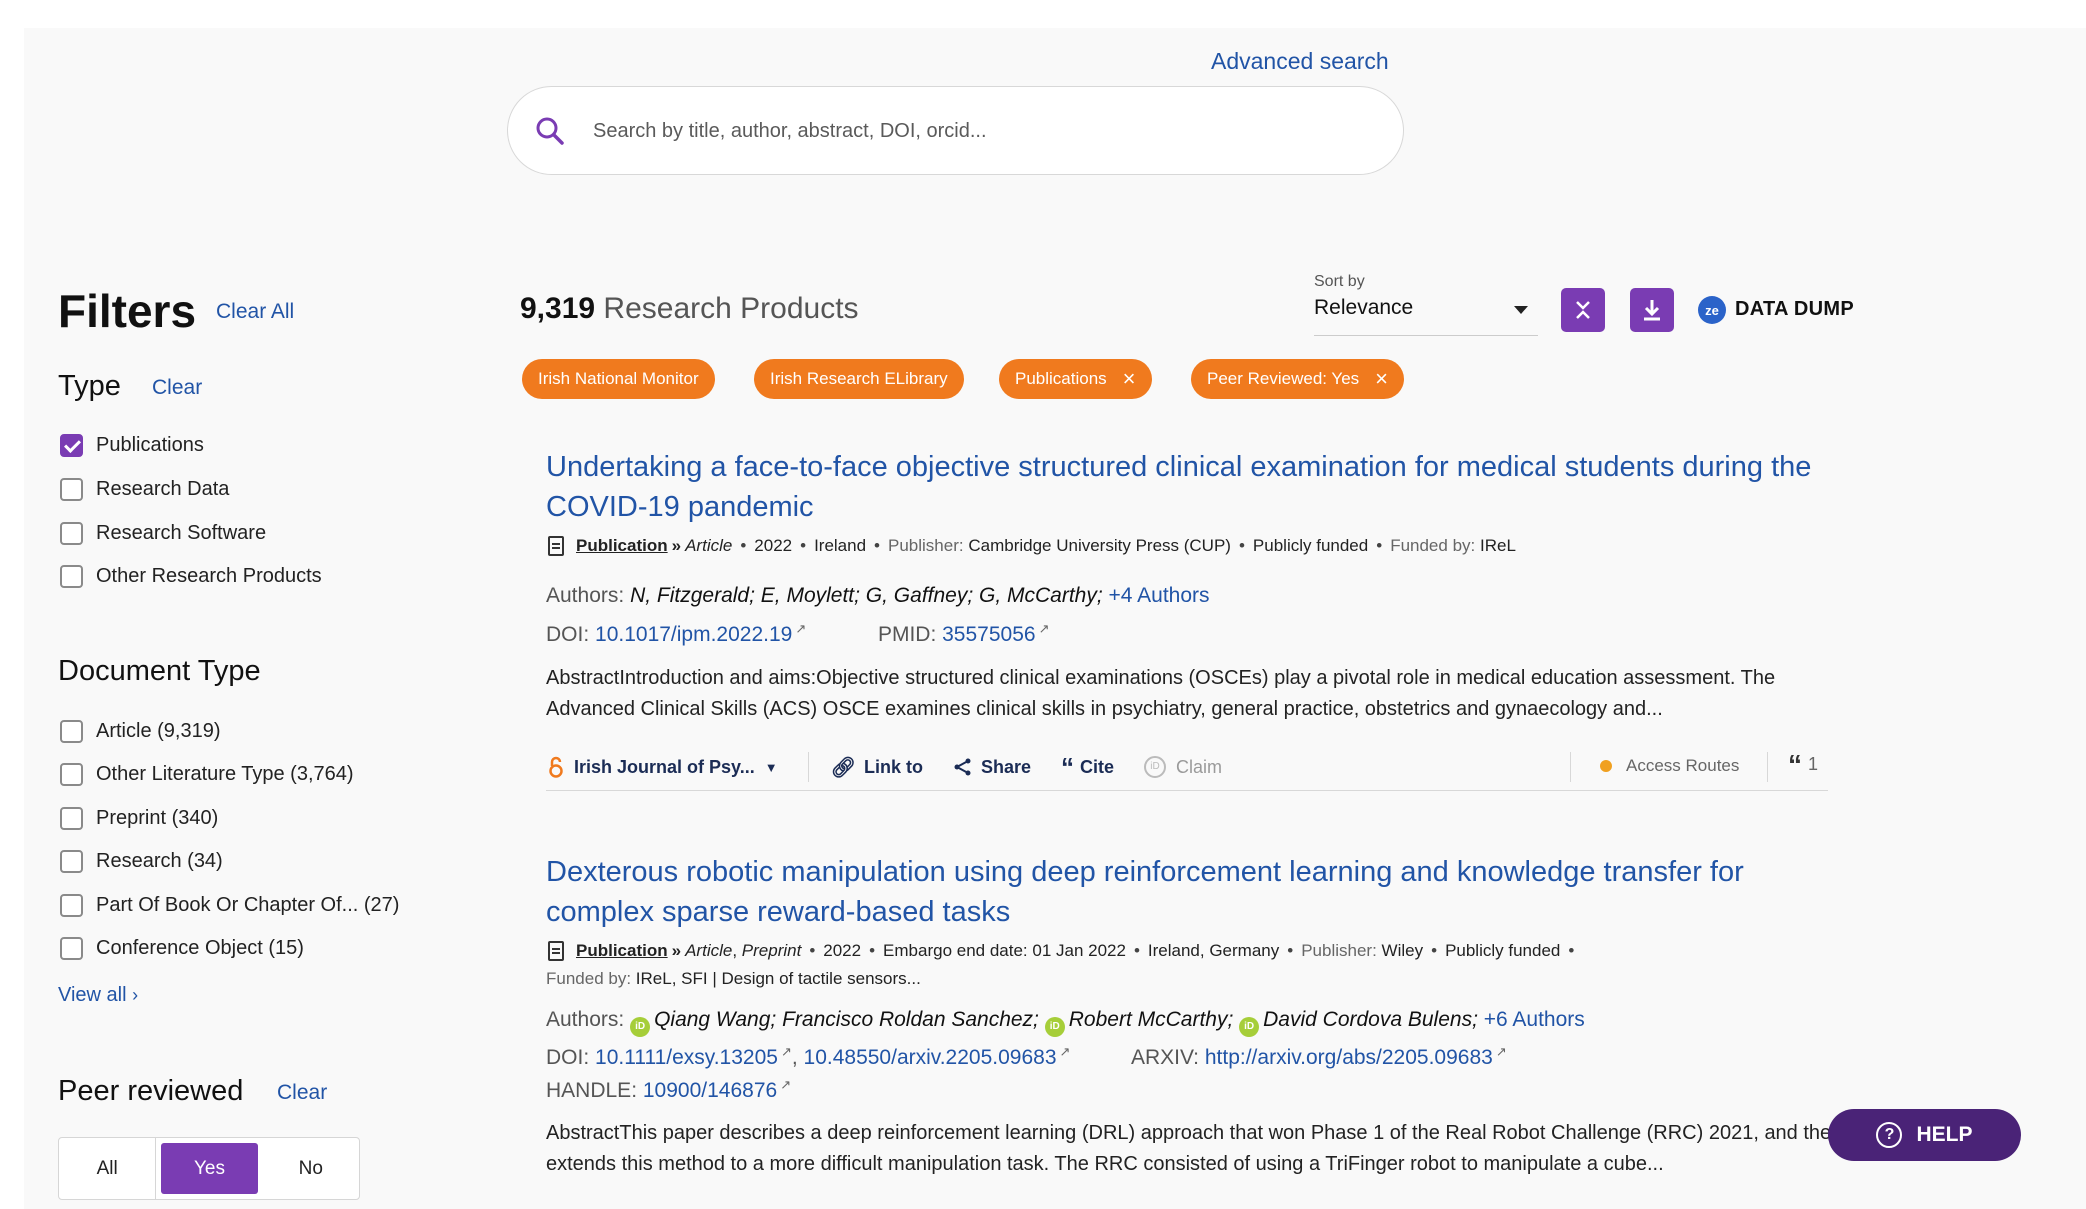 The width and height of the screenshot is (2086, 1209). I want to click on doctype-option-article: Article (9,319), so click(140, 731).